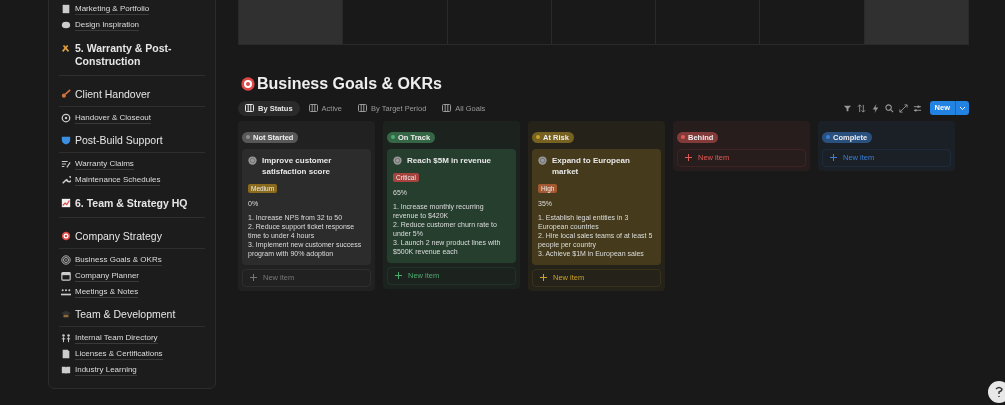  I want to click on lightning-icon, so click(875, 108).